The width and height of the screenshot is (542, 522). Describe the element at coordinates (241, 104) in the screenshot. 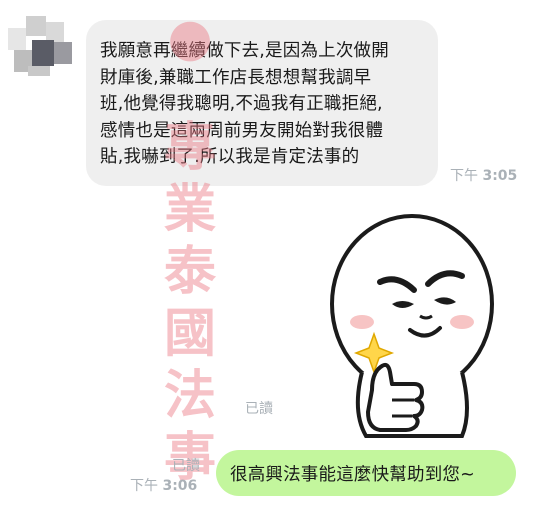

I see `message-line: 班,他覺得我聰明,不過我有正職拒絕,` at that location.